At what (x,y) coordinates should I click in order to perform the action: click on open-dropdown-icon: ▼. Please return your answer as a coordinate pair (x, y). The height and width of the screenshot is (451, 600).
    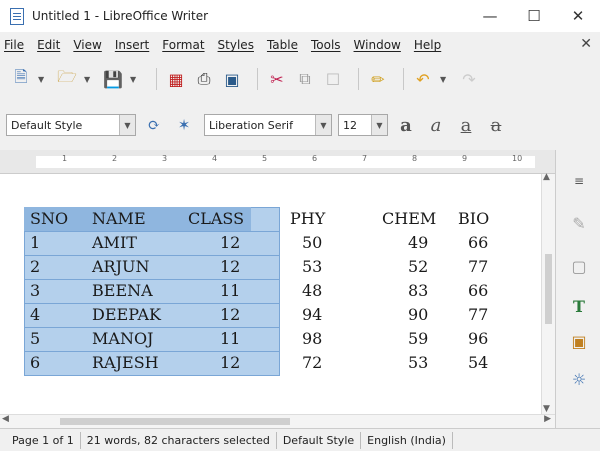
    Looking at the image, I should click on (89, 79).